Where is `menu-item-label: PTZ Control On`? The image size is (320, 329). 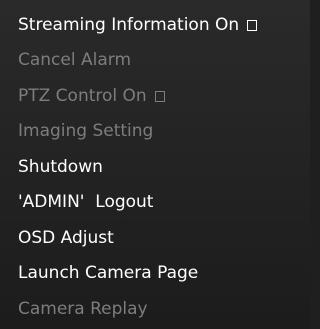 menu-item-label: PTZ Control On is located at coordinates (82, 95).